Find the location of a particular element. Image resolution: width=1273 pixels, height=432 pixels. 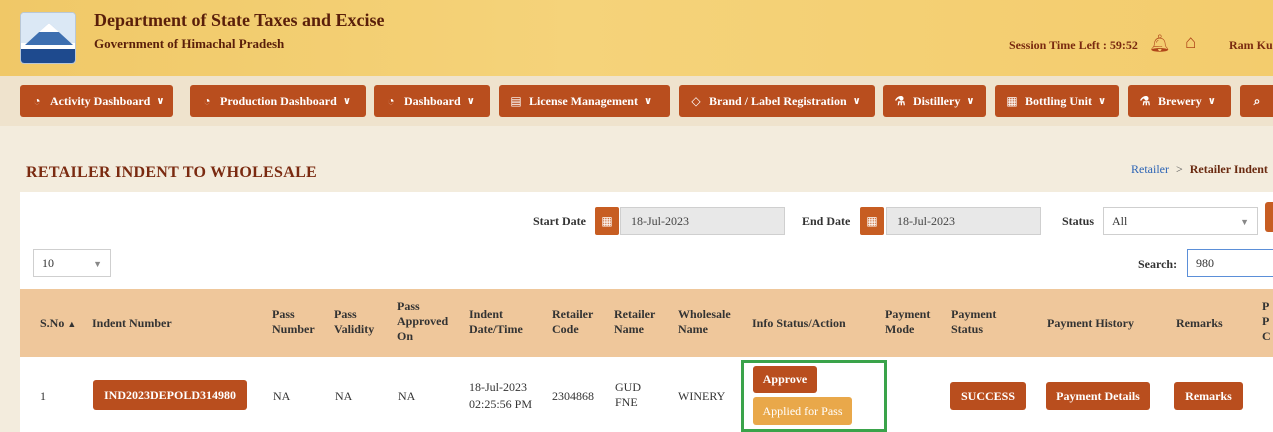

end-date-input: 18-Jul-2023 is located at coordinates (963, 221).